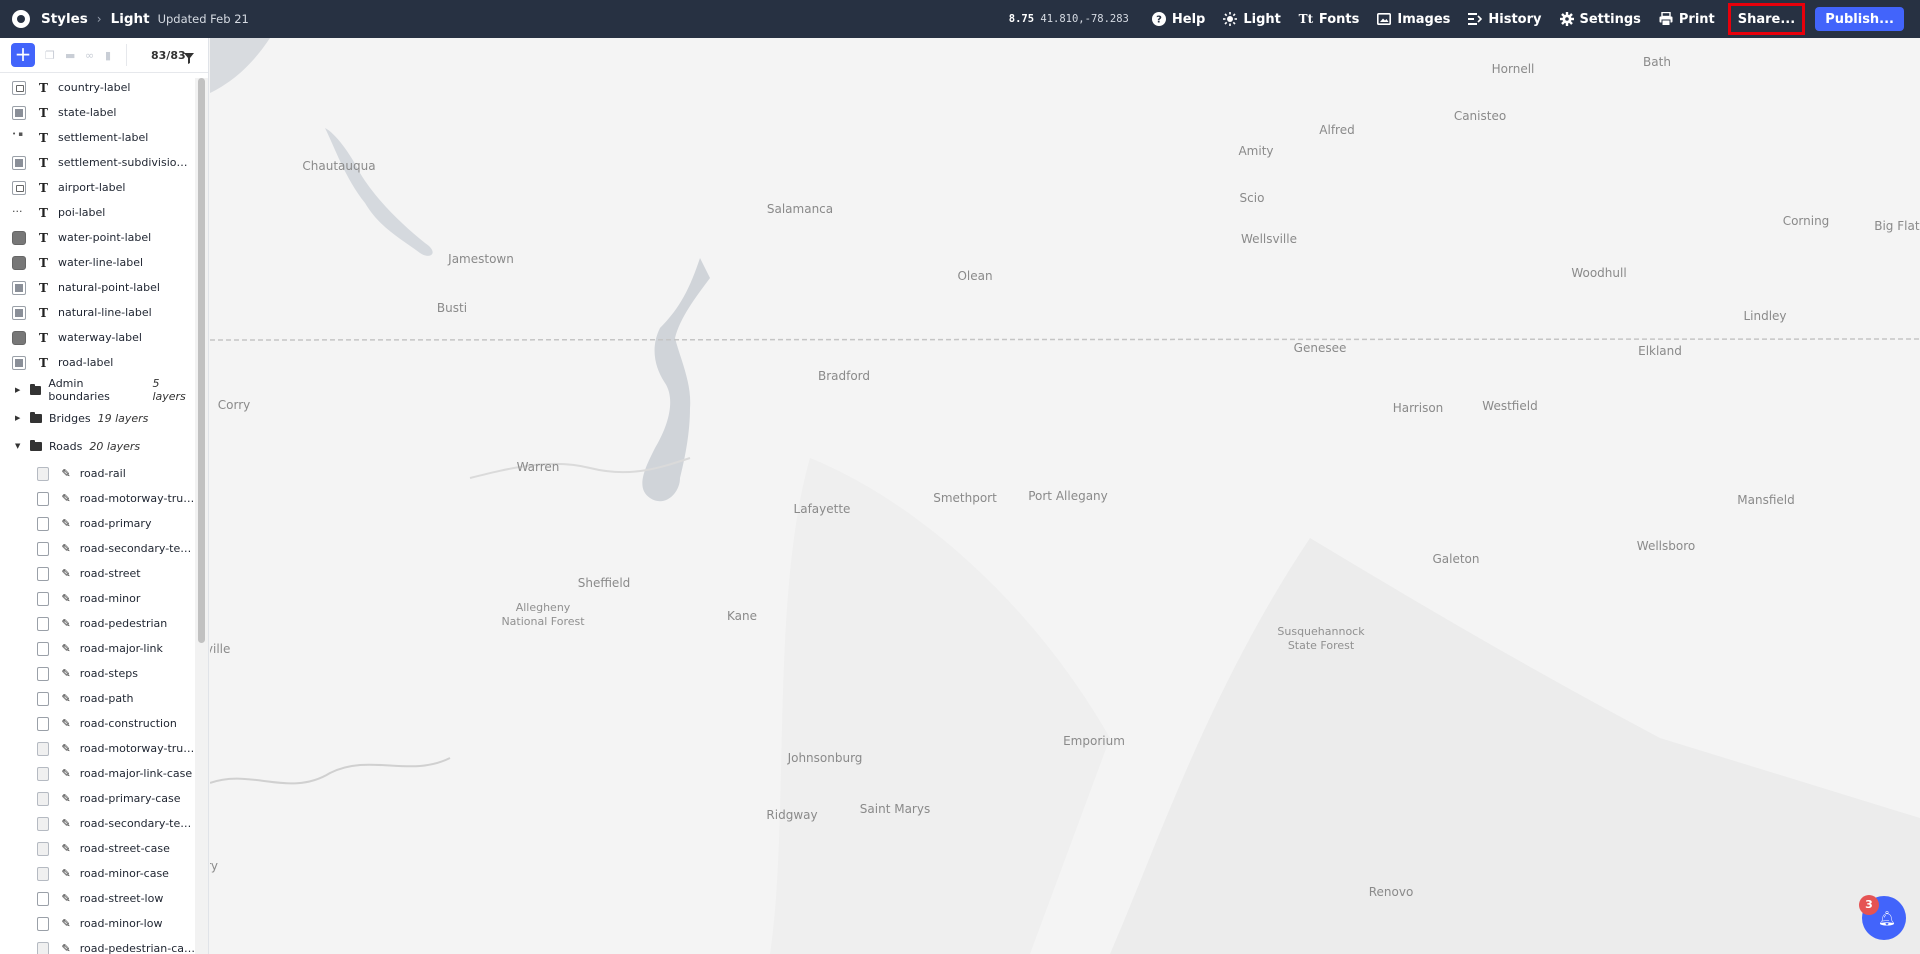  What do you see at coordinates (90, 55) in the screenshot?
I see `link-icon: ∞` at bounding box center [90, 55].